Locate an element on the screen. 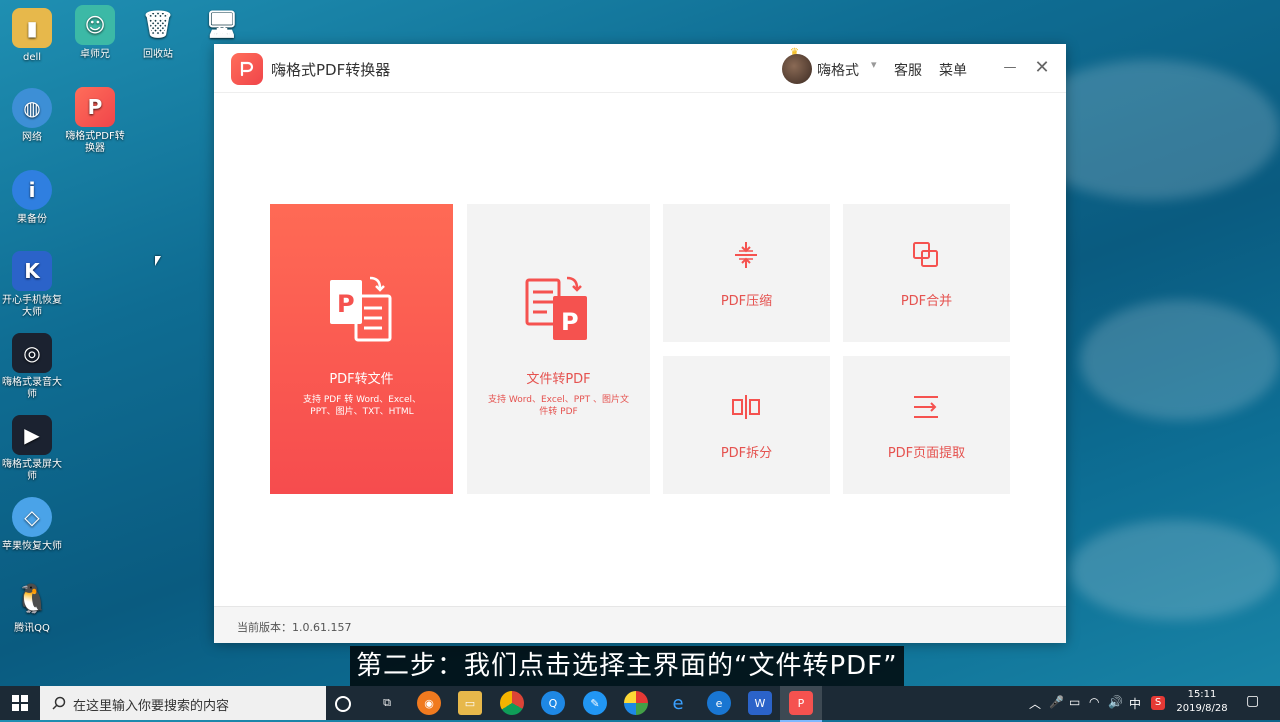  desktop-icon-recycle-bin: 🗑 回收站 is located at coordinates (158, 33).